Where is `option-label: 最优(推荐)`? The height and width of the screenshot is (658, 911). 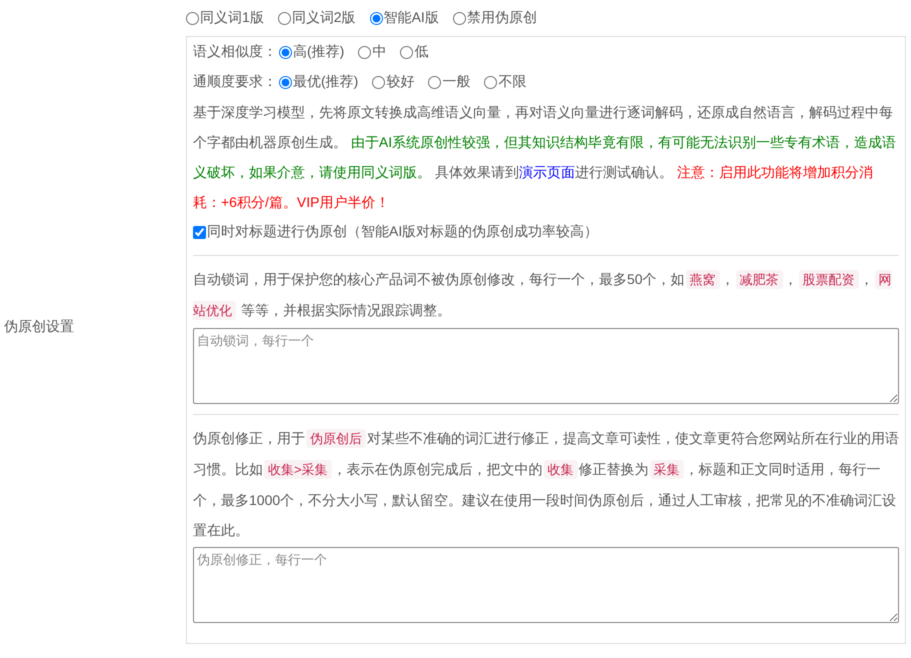
option-label: 最优(推荐) is located at coordinates (325, 82).